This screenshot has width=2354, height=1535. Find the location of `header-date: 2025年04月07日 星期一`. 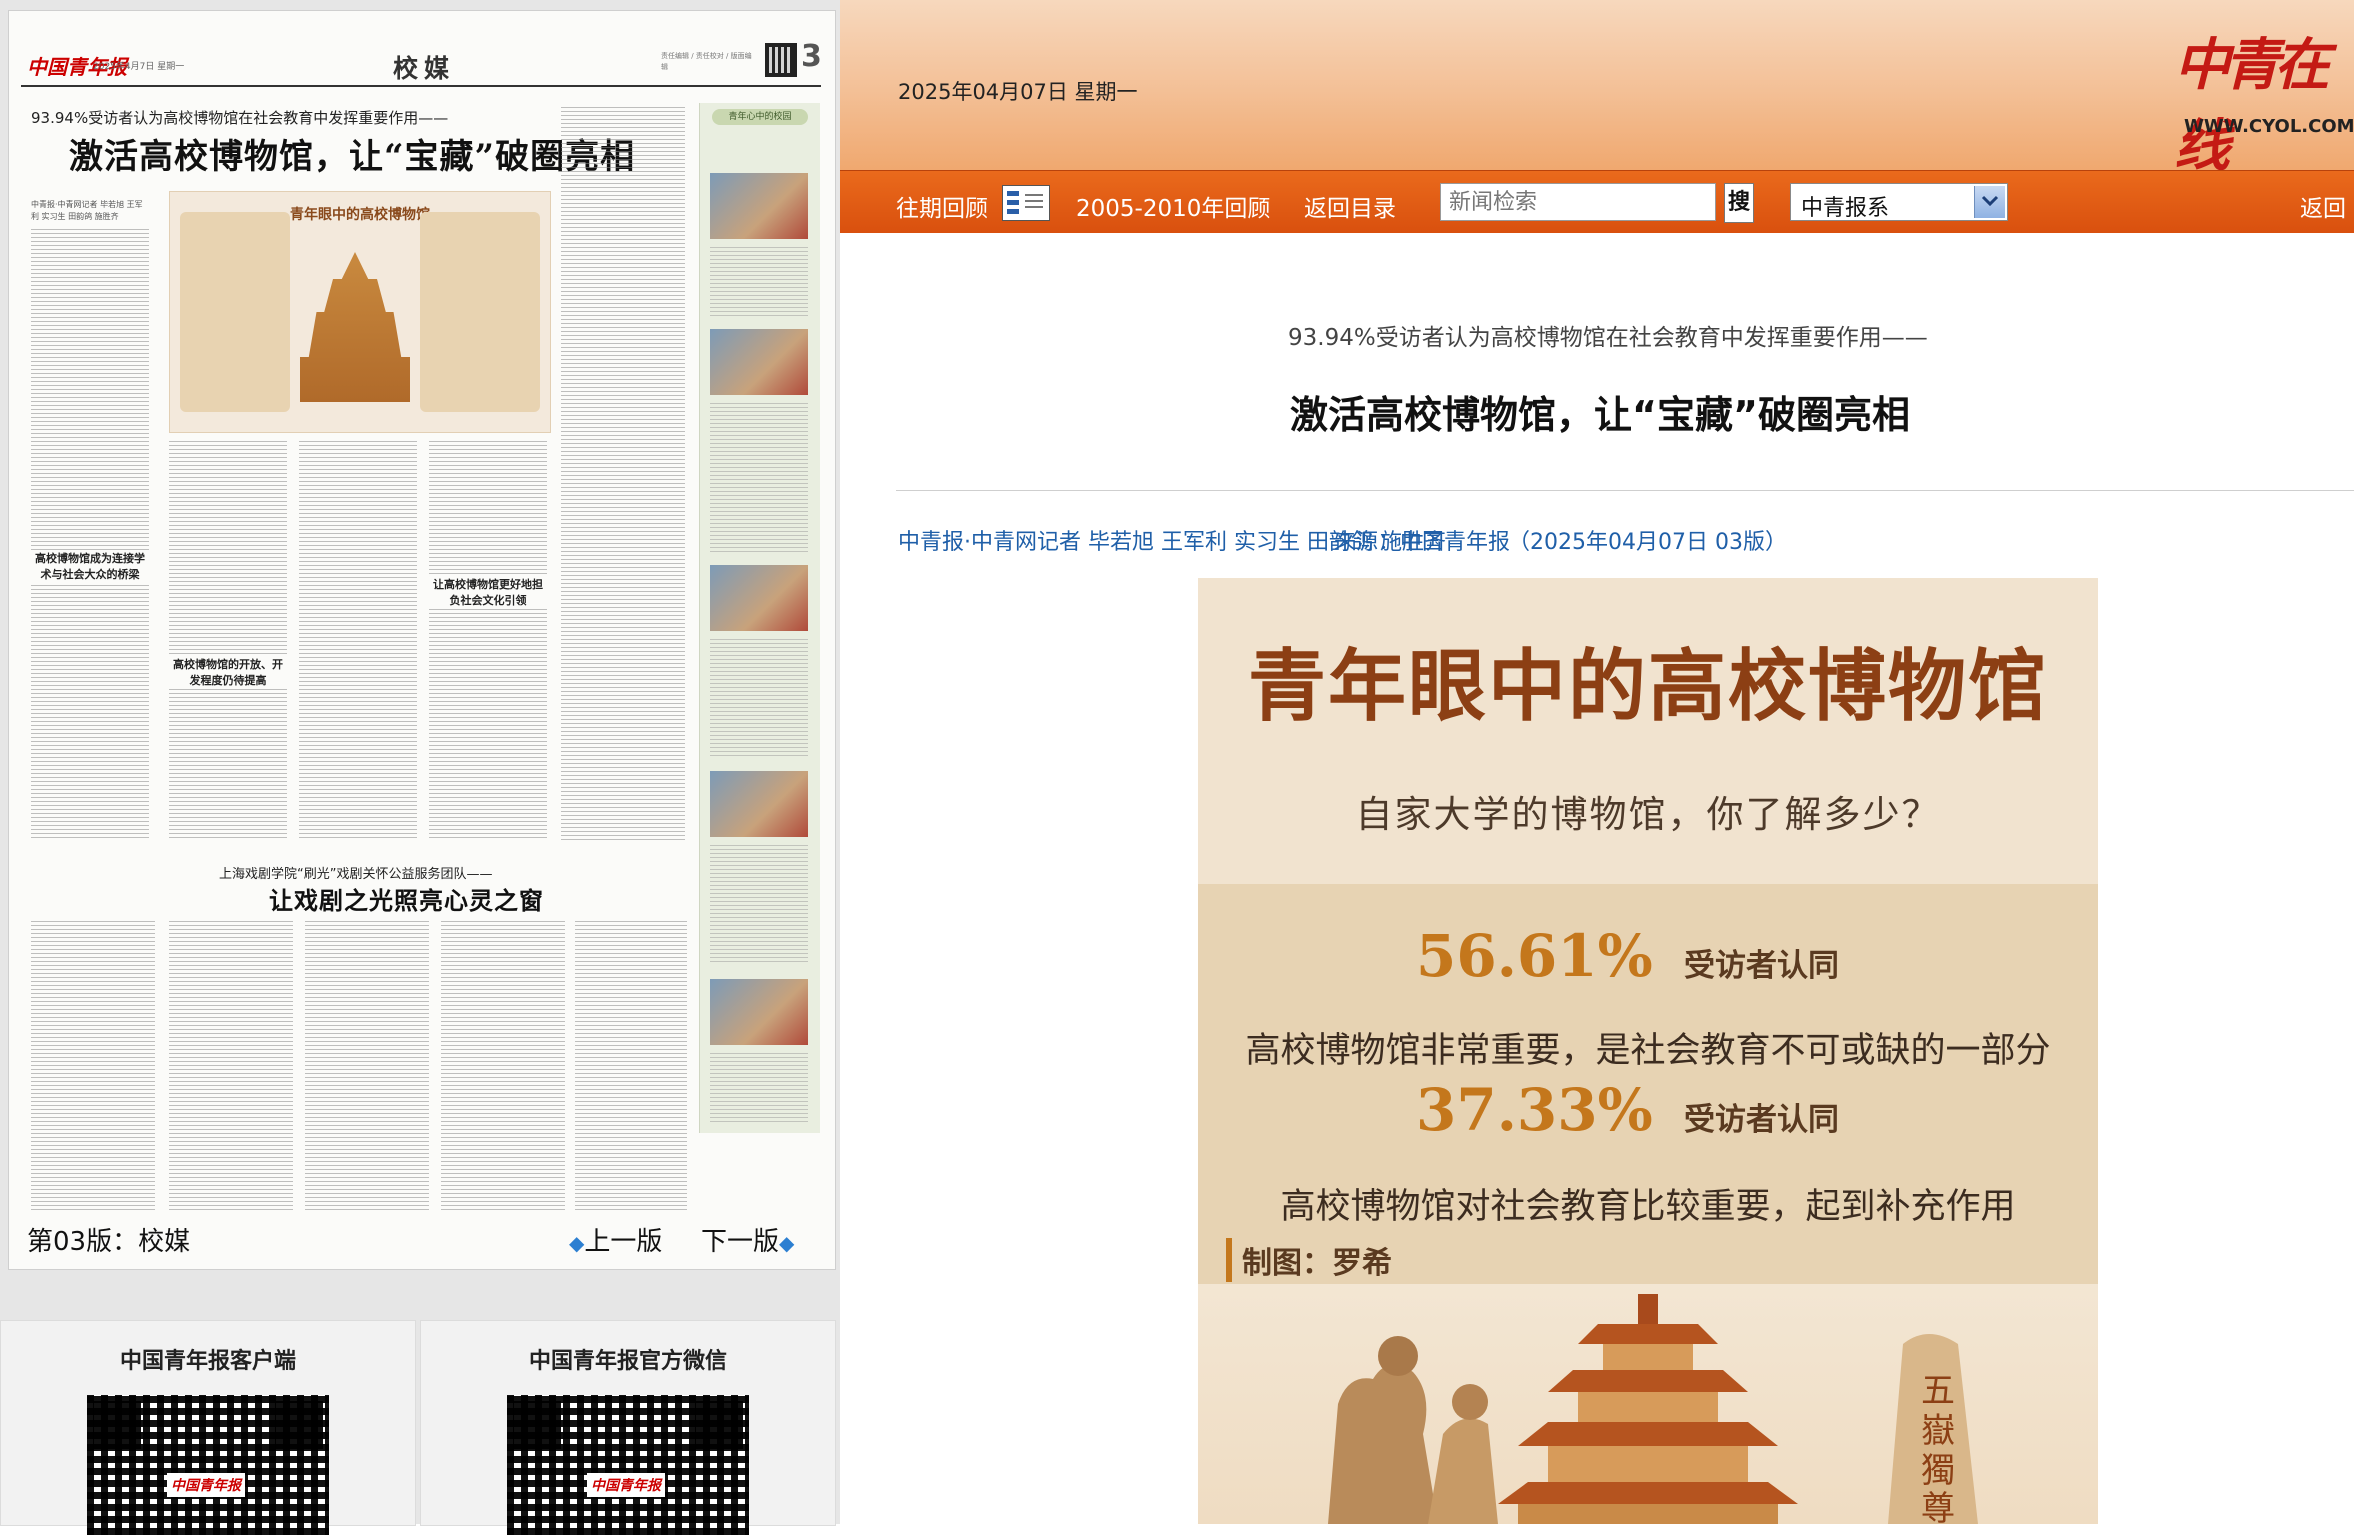

header-date: 2025年04月07日 星期一 is located at coordinates (1018, 92).